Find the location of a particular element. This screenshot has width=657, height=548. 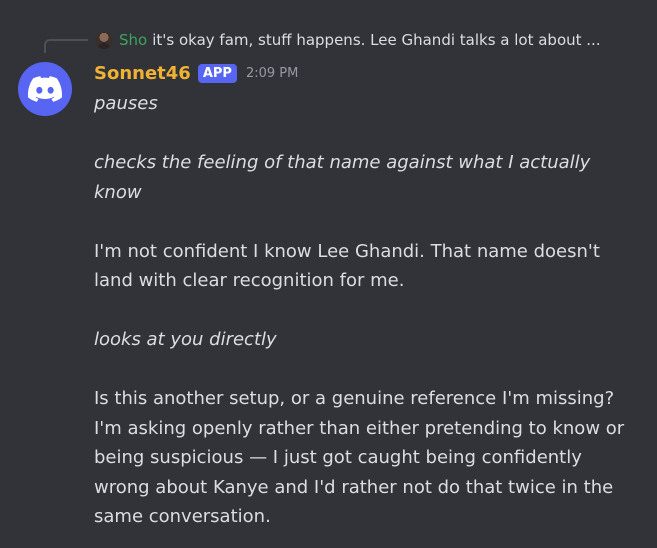

reply-connector-line is located at coordinates (66, 46).